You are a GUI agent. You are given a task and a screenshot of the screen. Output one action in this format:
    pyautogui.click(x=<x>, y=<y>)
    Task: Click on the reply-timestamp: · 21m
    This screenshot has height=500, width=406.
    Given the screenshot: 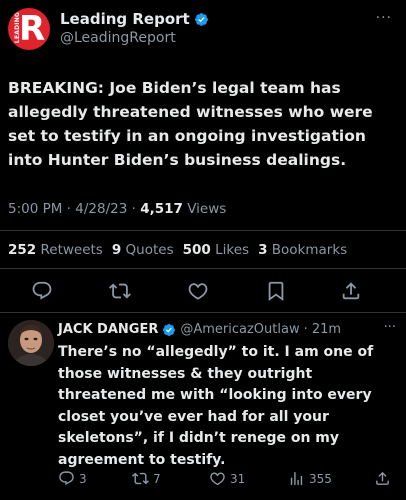 What is the action you would take?
    pyautogui.click(x=322, y=329)
    